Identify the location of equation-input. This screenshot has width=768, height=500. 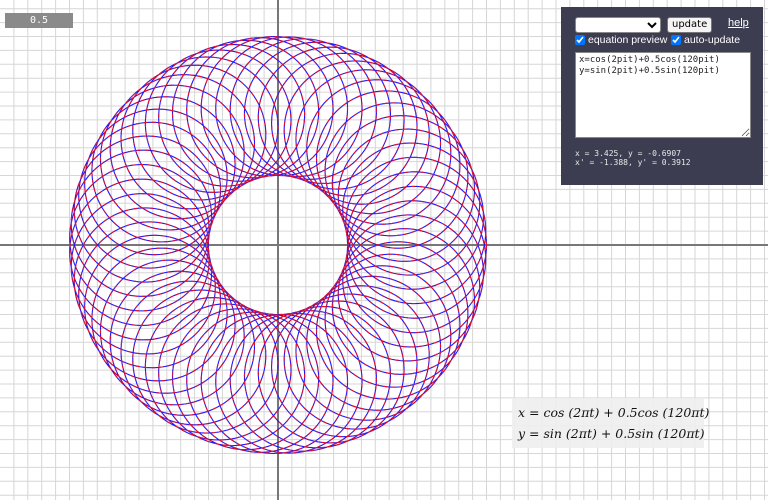
(663, 95).